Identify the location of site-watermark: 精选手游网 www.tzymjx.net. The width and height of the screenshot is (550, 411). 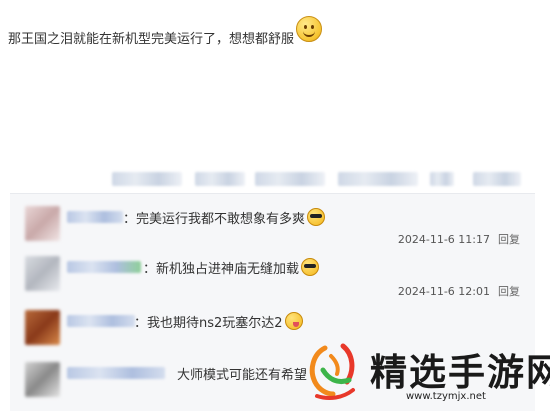
(426, 374).